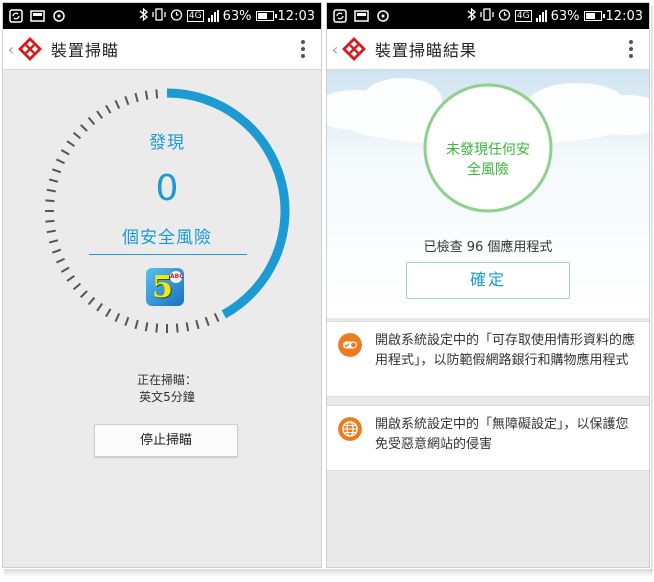 The height and width of the screenshot is (582, 654). What do you see at coordinates (168, 254) in the screenshot?
I see `divider` at bounding box center [168, 254].